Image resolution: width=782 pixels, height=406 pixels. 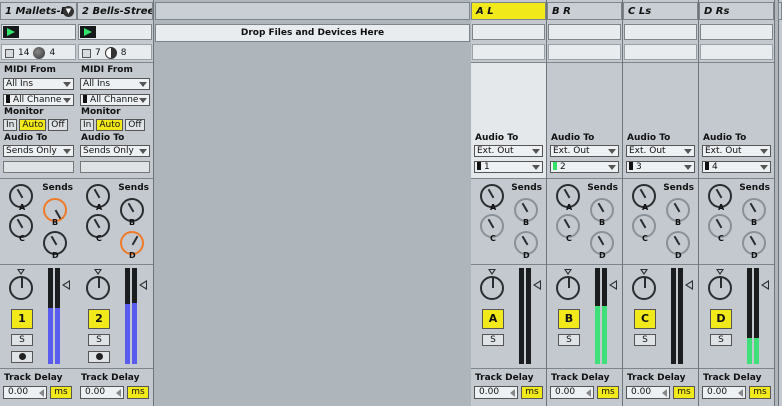 I want to click on track-delay-label: Track Delay, so click(x=732, y=378).